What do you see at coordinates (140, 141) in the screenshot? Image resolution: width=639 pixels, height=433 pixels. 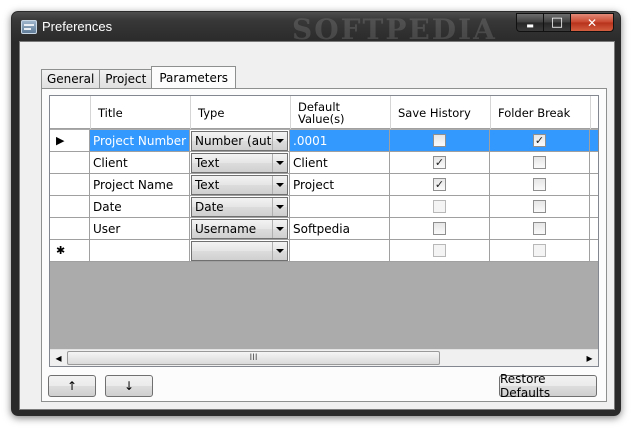 I see `cell-title: Project Number` at bounding box center [140, 141].